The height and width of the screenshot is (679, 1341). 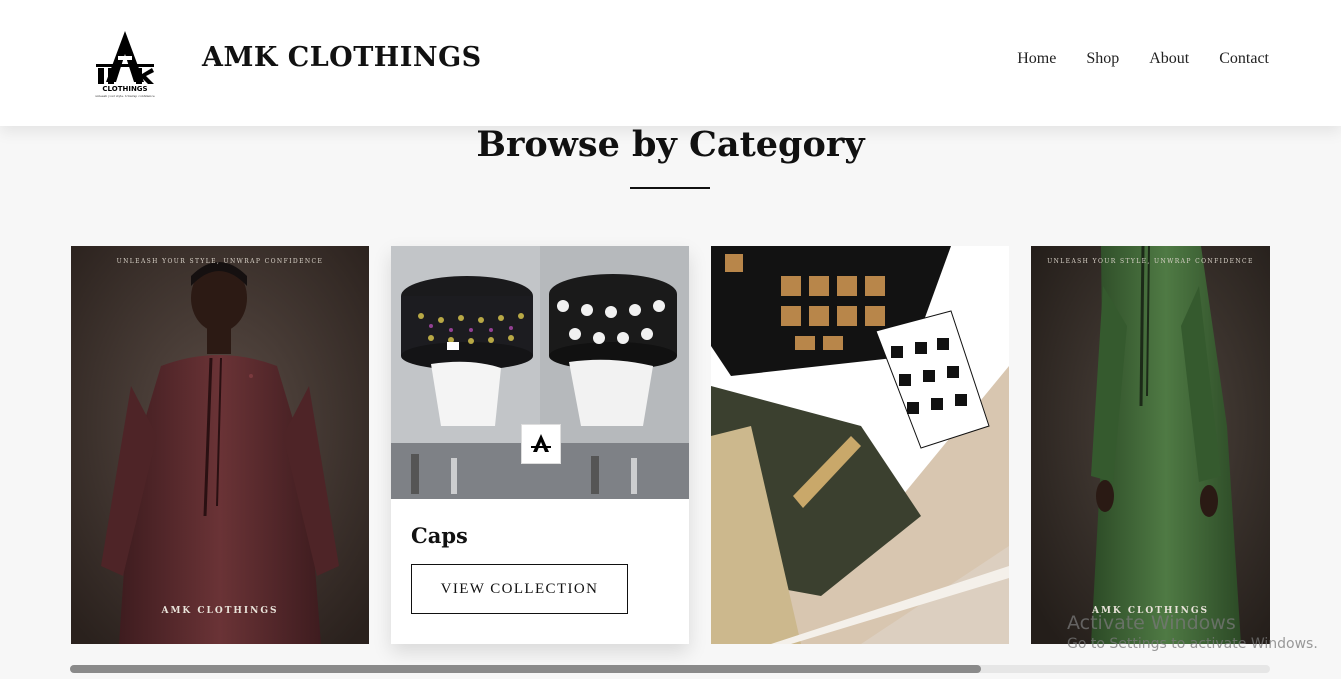 What do you see at coordinates (220, 611) in the screenshot?
I see `watermark-brand: AMK CLOTHINGS` at bounding box center [220, 611].